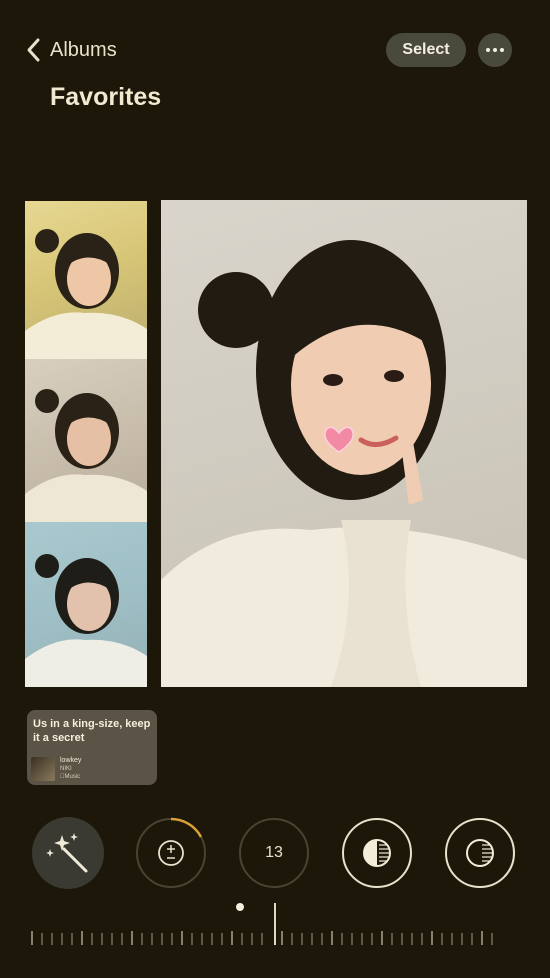 Image resolution: width=550 pixels, height=978 pixels. What do you see at coordinates (106, 97) in the screenshot?
I see `page-title: Favorites` at bounding box center [106, 97].